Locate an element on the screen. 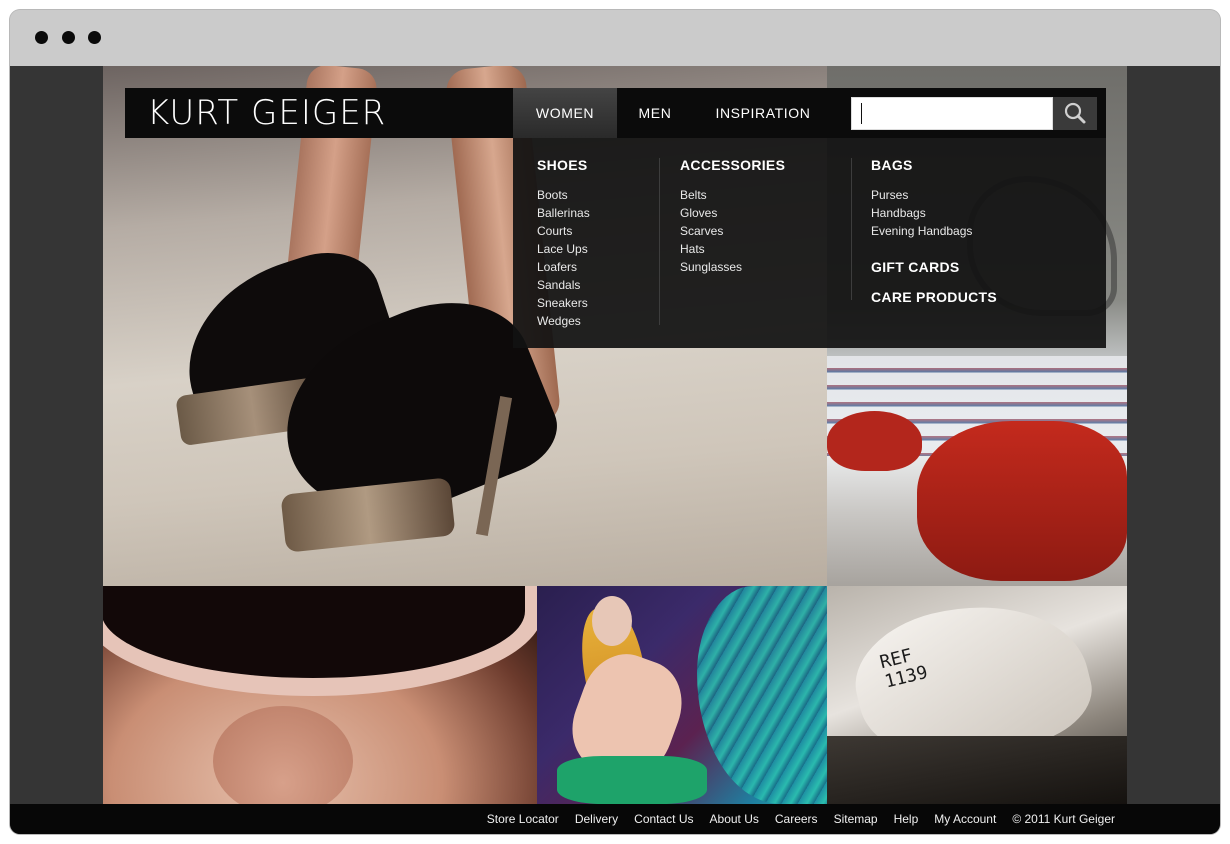 This screenshot has height=844, width=1230. footer-copyright: © 2011 Kurt Geiger is located at coordinates (1063, 819).